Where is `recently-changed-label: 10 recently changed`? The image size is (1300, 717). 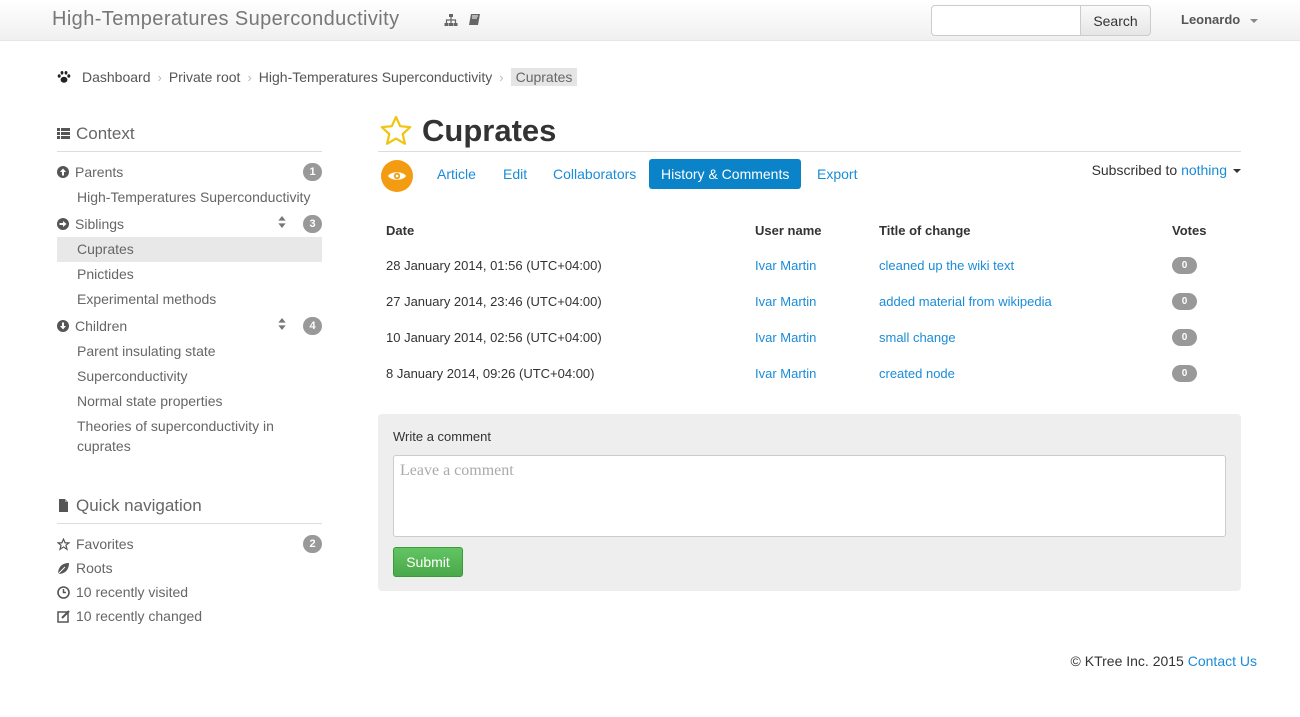 recently-changed-label: 10 recently changed is located at coordinates (139, 616).